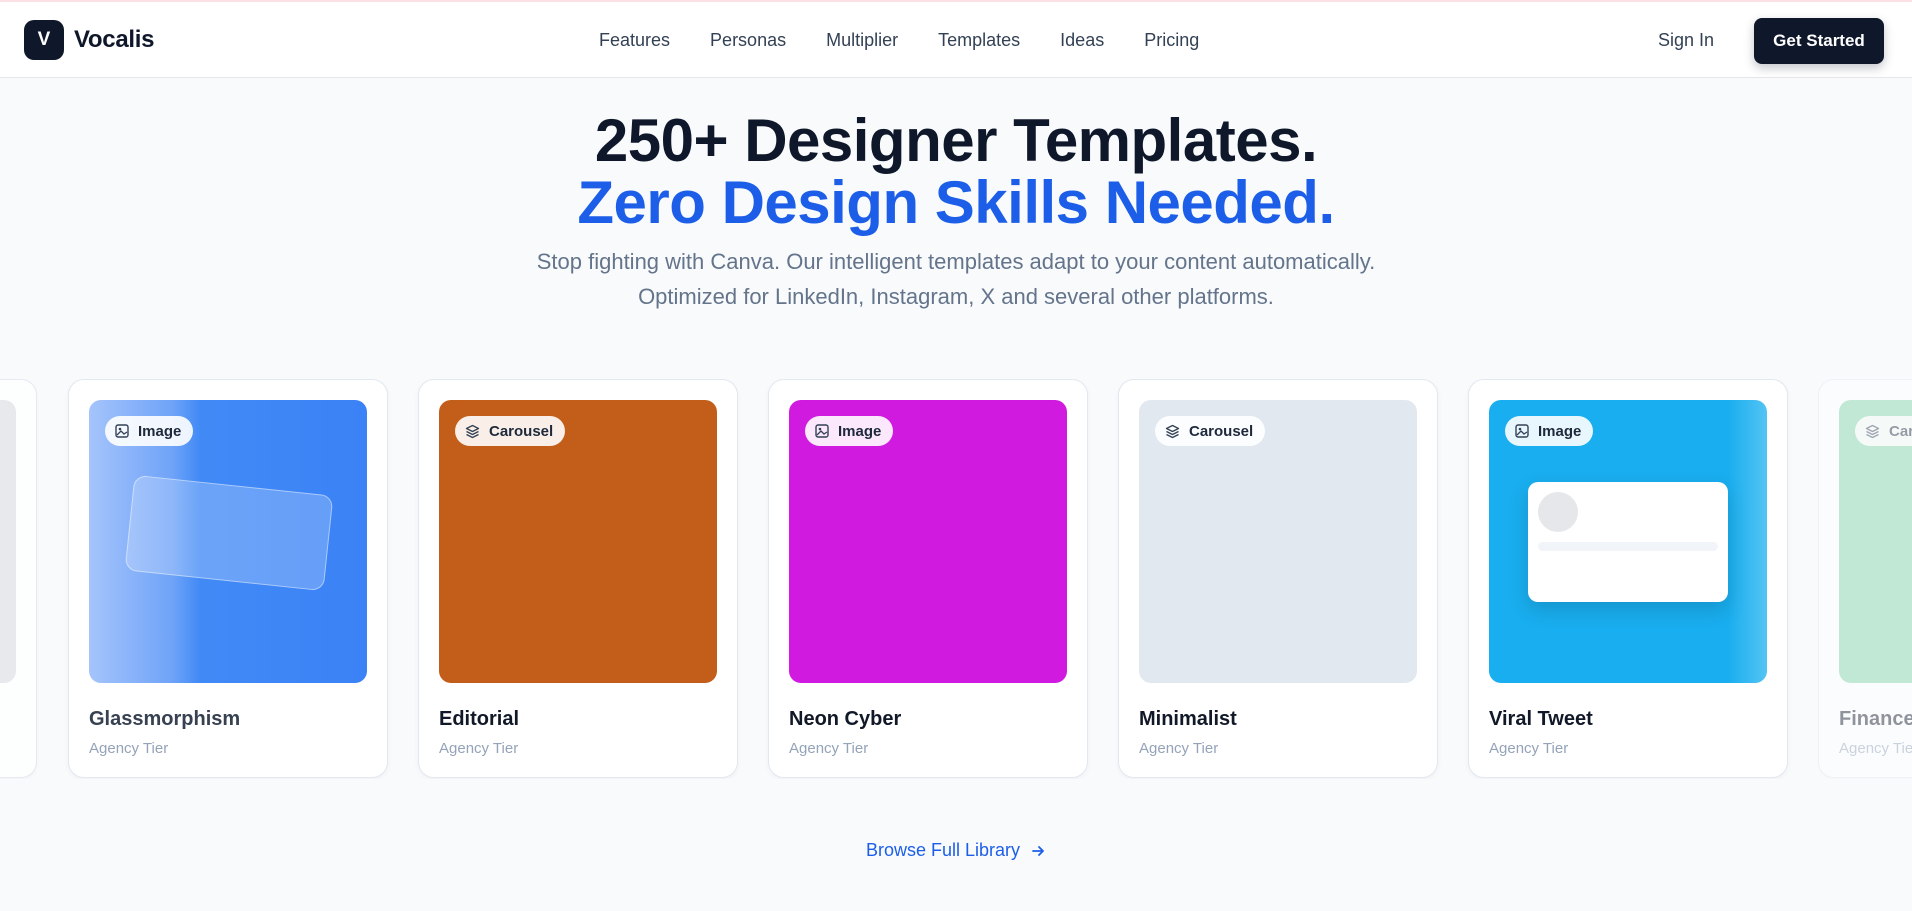 This screenshot has height=911, width=1912. Describe the element at coordinates (845, 719) in the screenshot. I see `template-title: Neon Cyber` at that location.